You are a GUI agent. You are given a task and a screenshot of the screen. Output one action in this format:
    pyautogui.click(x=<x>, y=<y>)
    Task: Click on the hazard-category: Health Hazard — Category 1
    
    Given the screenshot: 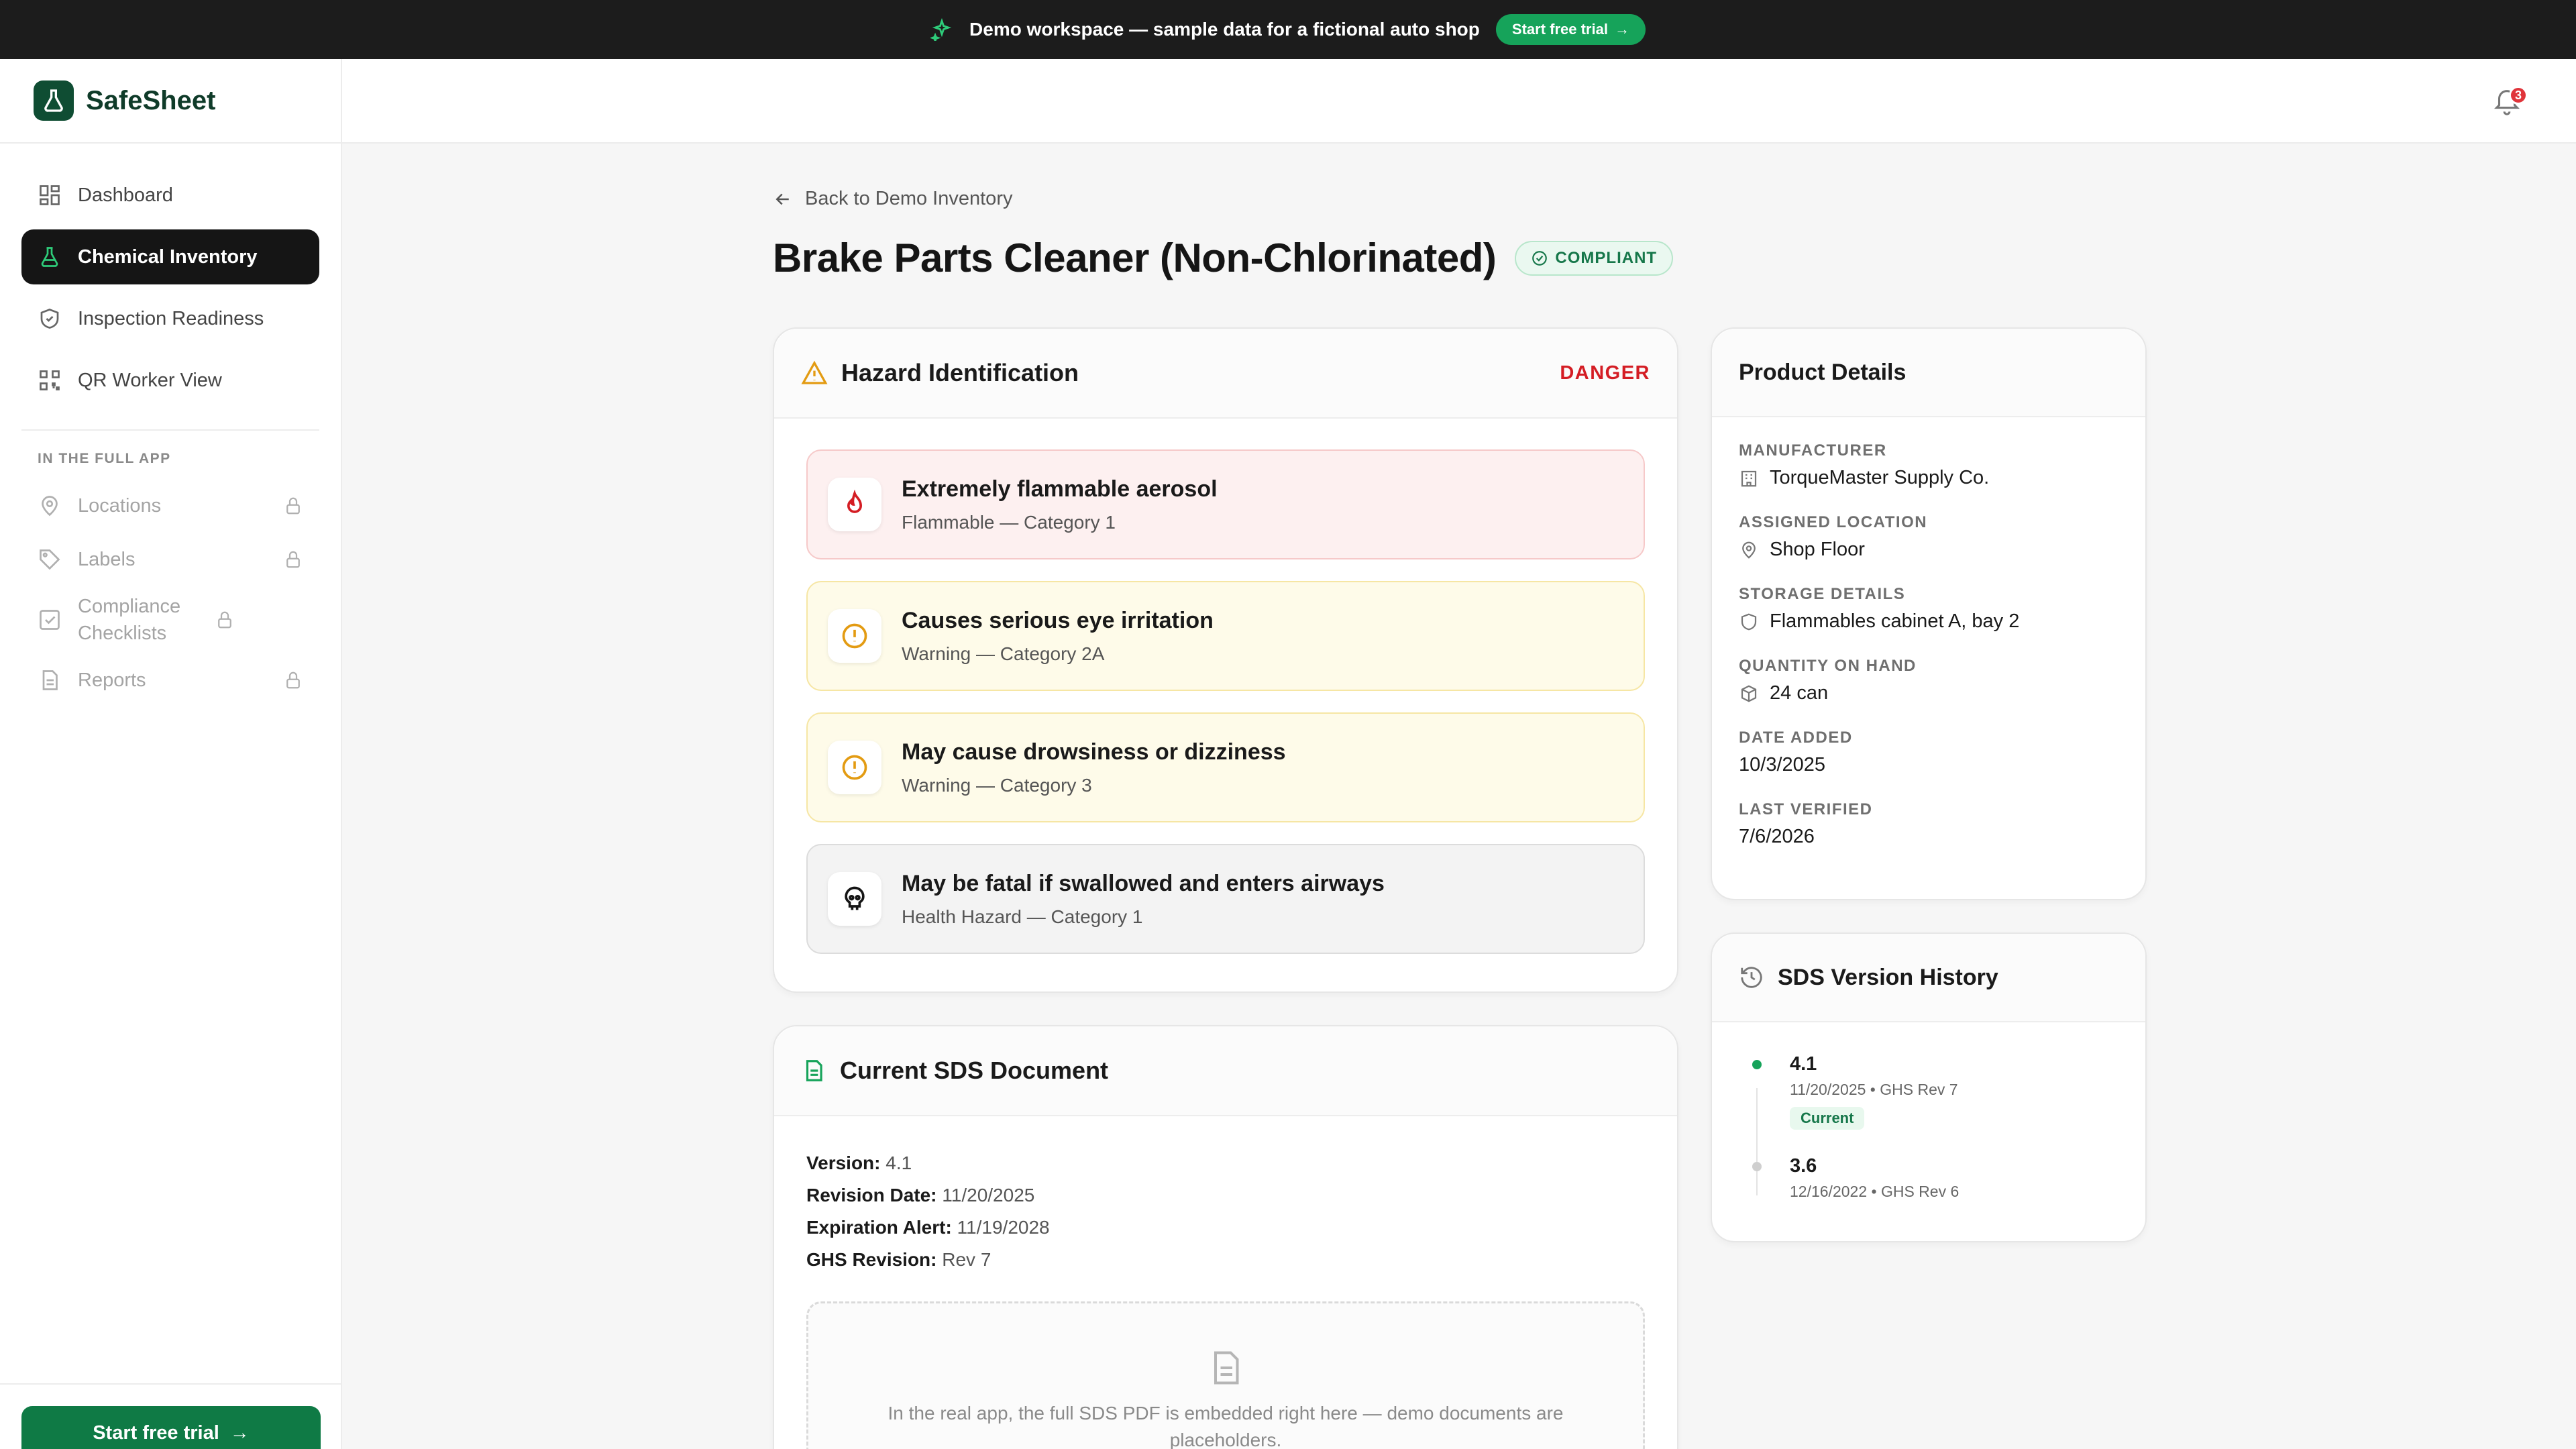 What is the action you would take?
    pyautogui.click(x=1022, y=916)
    